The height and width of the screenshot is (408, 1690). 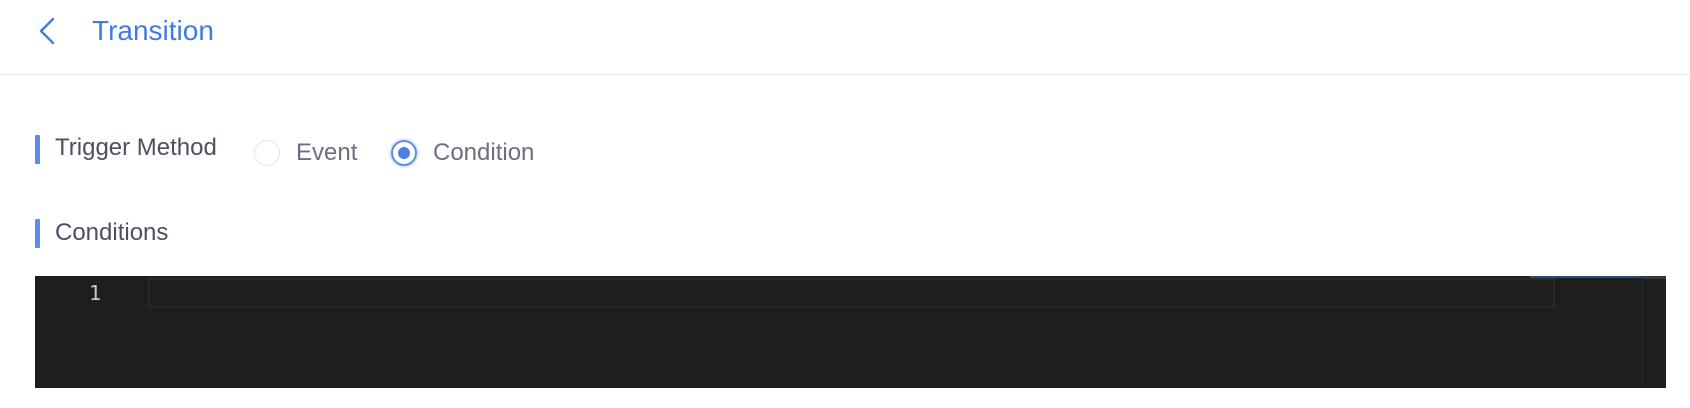 I want to click on radio-condition-label: Condition, so click(x=483, y=153).